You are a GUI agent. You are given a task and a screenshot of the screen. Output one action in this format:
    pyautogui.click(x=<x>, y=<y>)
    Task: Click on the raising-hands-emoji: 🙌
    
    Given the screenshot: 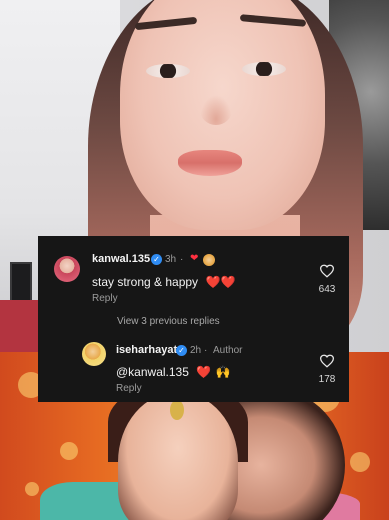 What is the action you would take?
    pyautogui.click(x=223, y=372)
    